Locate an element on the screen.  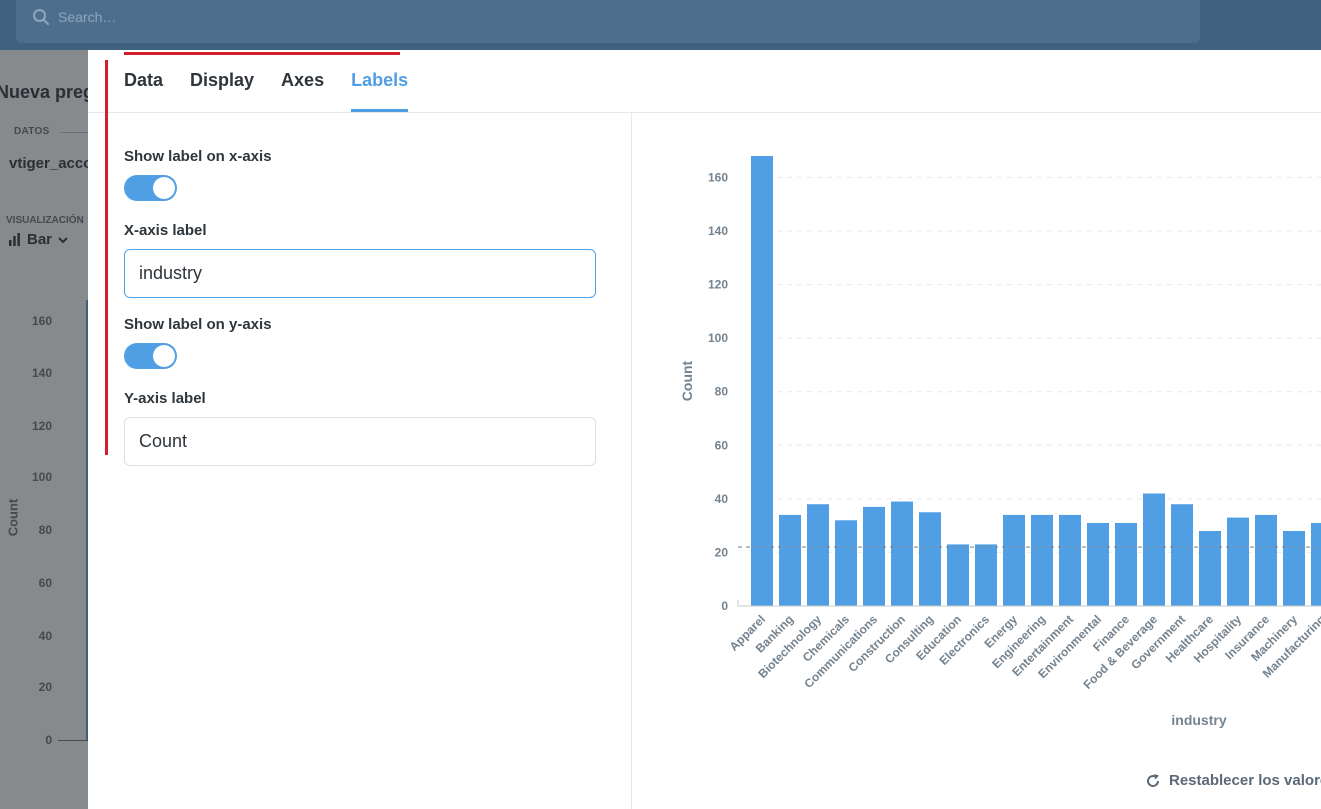
table-name: vtiger_account is located at coordinates (48, 163).